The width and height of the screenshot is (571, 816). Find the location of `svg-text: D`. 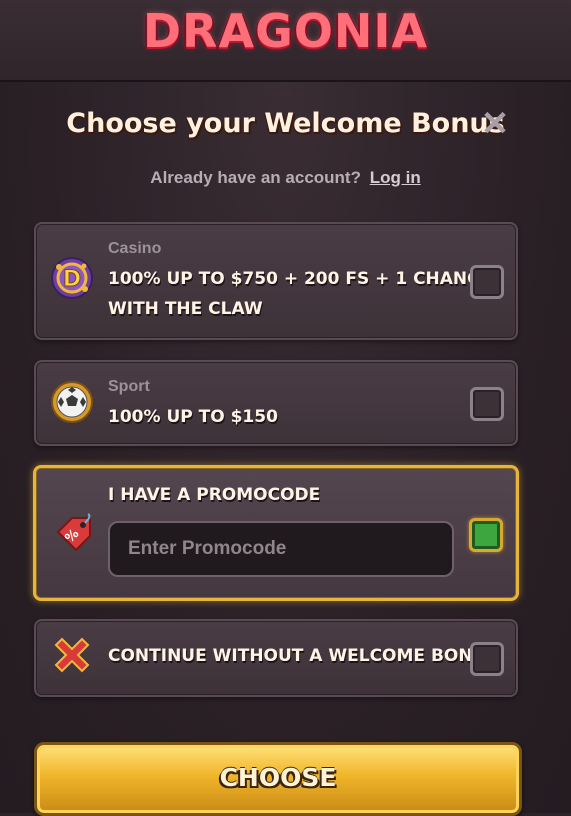

svg-text: D is located at coordinates (72, 279).